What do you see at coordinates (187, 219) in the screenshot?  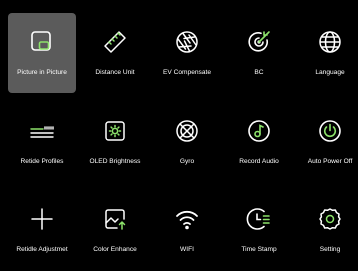 I see `wifi-icon` at bounding box center [187, 219].